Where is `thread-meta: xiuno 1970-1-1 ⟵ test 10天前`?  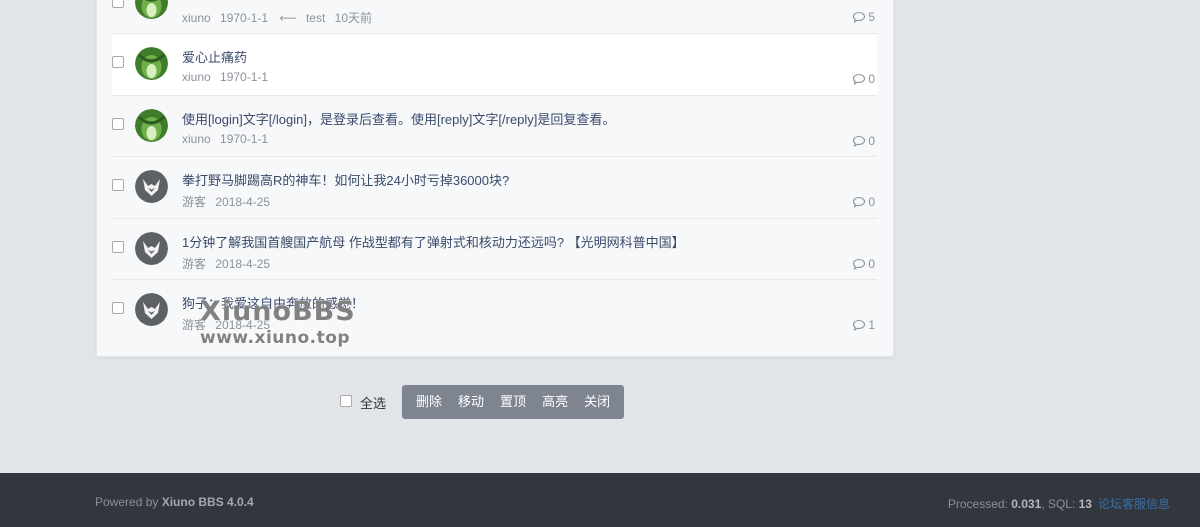
thread-meta: xiuno 1970-1-1 ⟵ test 10天前 is located at coordinates (280, 17).